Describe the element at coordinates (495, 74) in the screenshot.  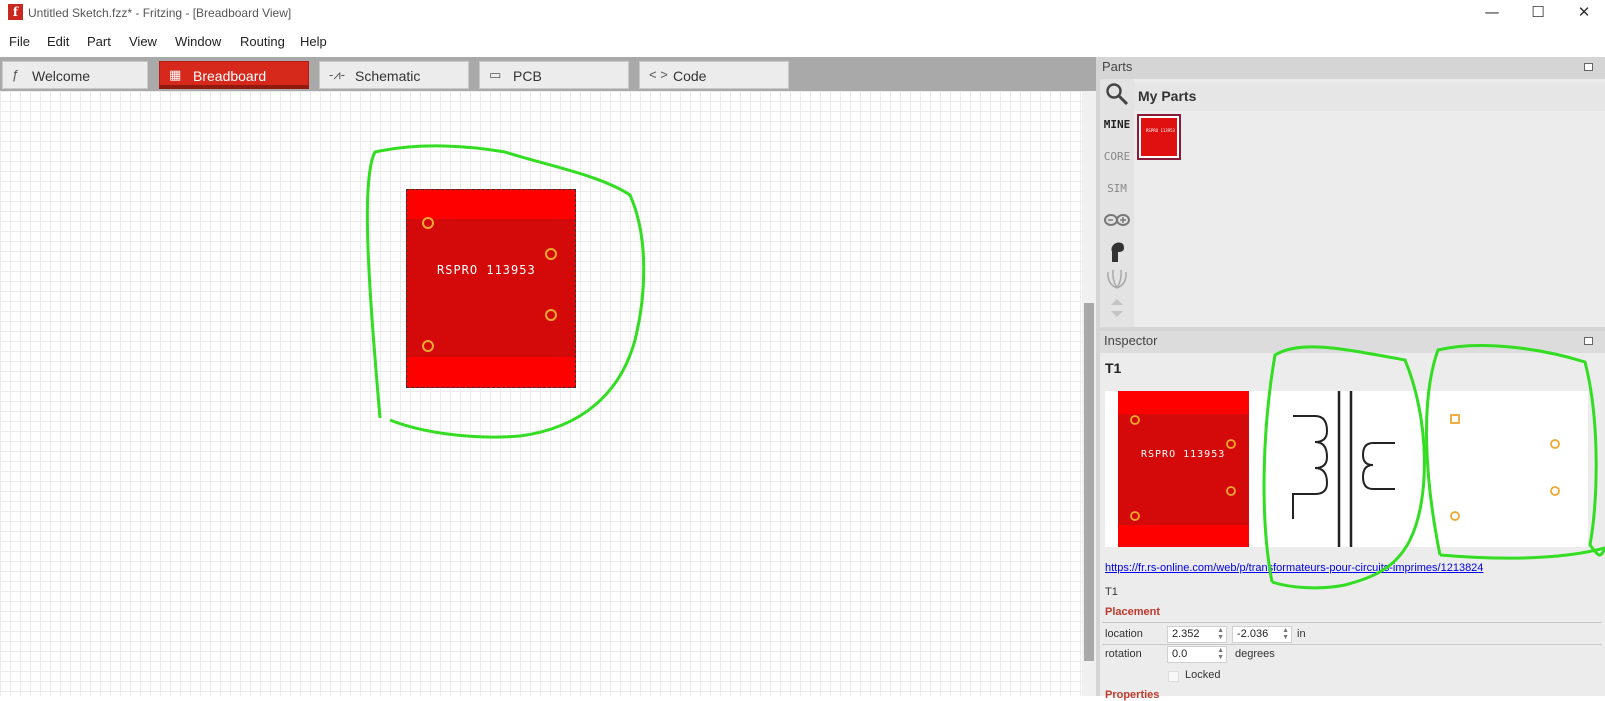
I see `pcb-icon: ▭` at that location.